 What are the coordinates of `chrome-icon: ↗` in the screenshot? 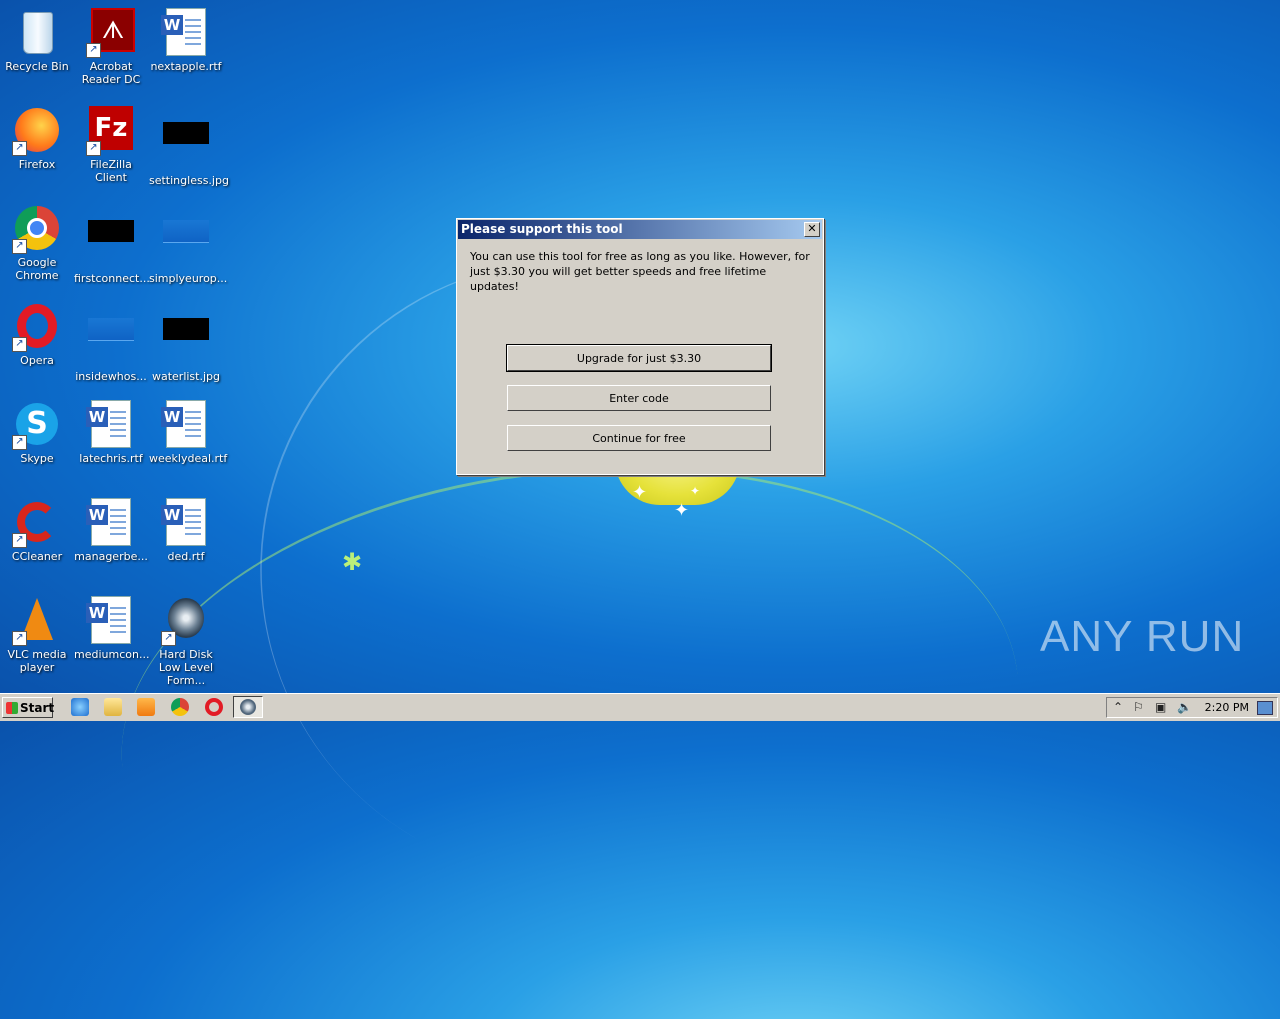 It's located at (36, 229).